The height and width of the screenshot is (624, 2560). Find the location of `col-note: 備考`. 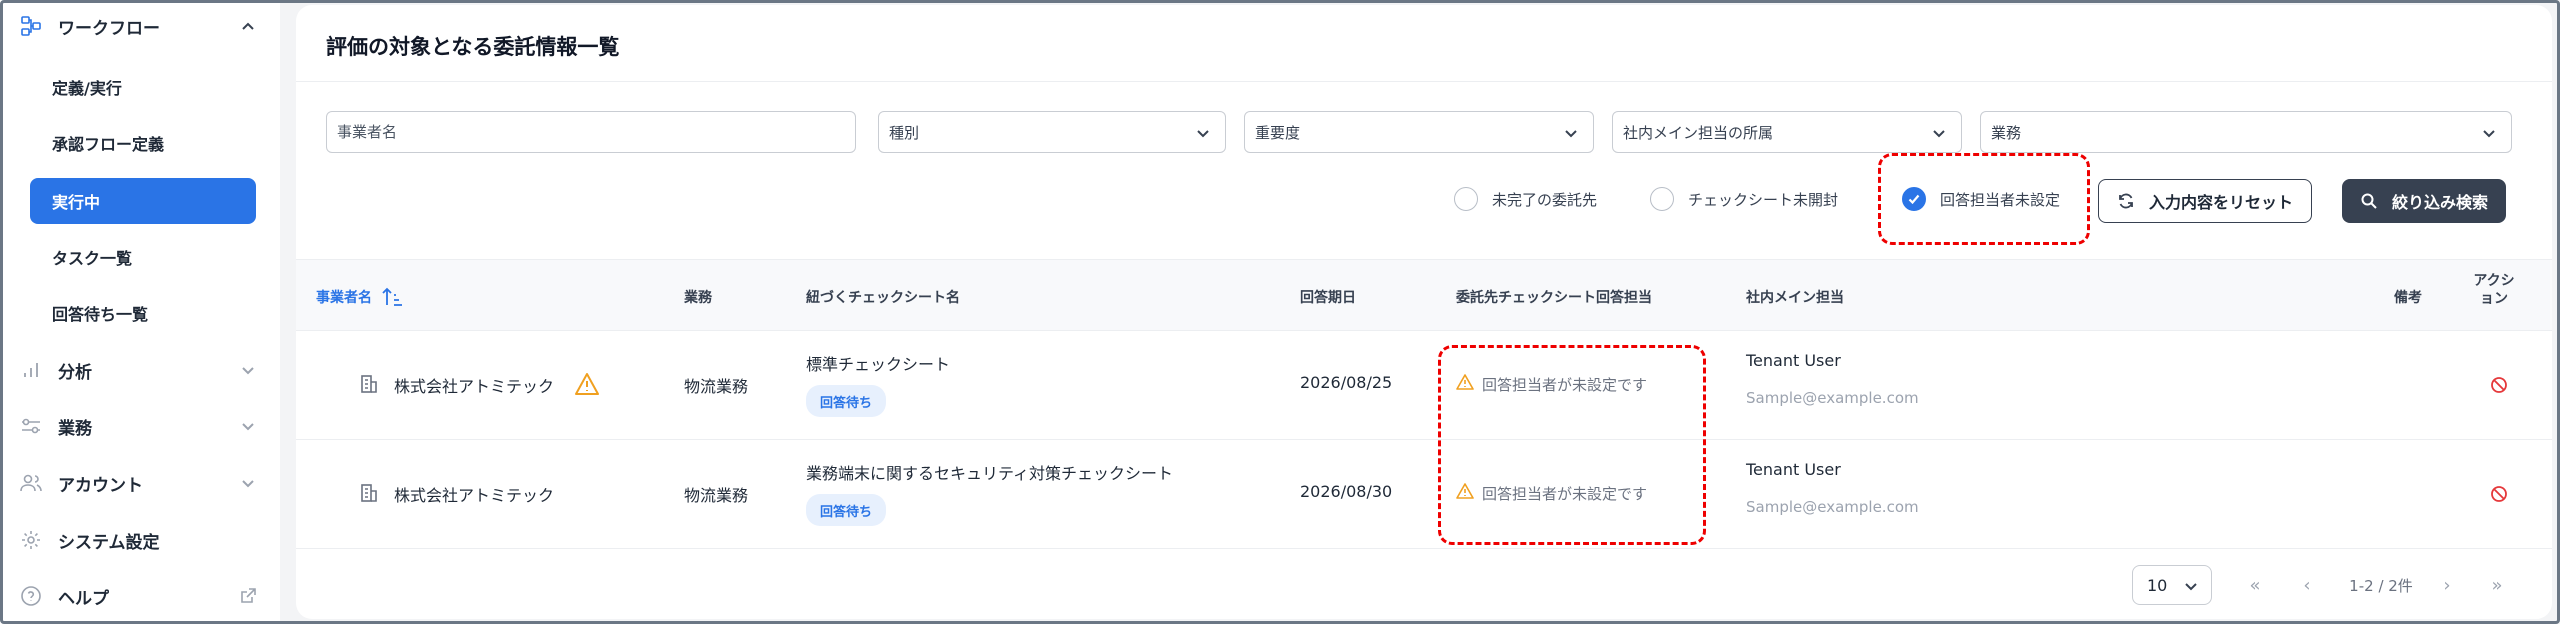

col-note: 備考 is located at coordinates (2408, 298).